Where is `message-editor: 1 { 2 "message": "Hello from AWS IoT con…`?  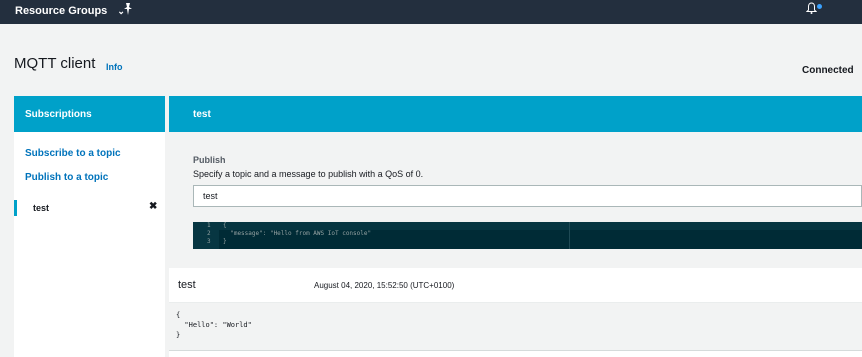 message-editor: 1 { 2 "message": "Hello from AWS IoT con… is located at coordinates (527, 235).